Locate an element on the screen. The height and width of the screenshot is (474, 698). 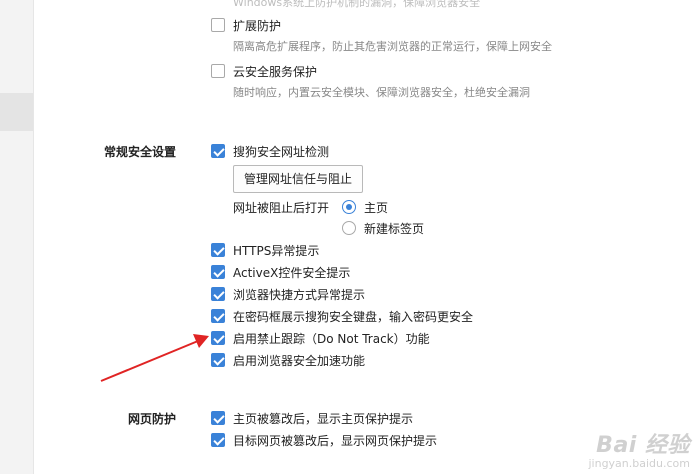
watermark-url: jingyan.baidu.com is located at coordinates (639, 463).